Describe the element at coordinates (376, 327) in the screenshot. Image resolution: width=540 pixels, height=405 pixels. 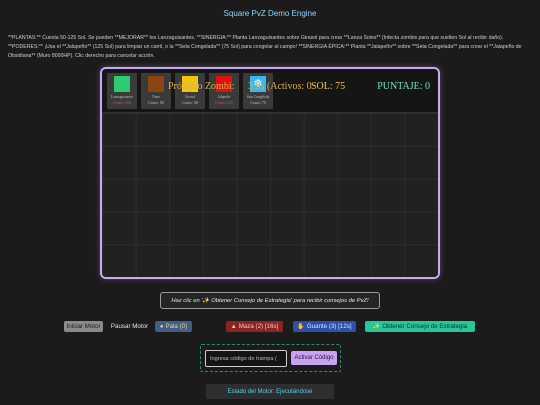
I see `sparkles-icon: ✨` at that location.